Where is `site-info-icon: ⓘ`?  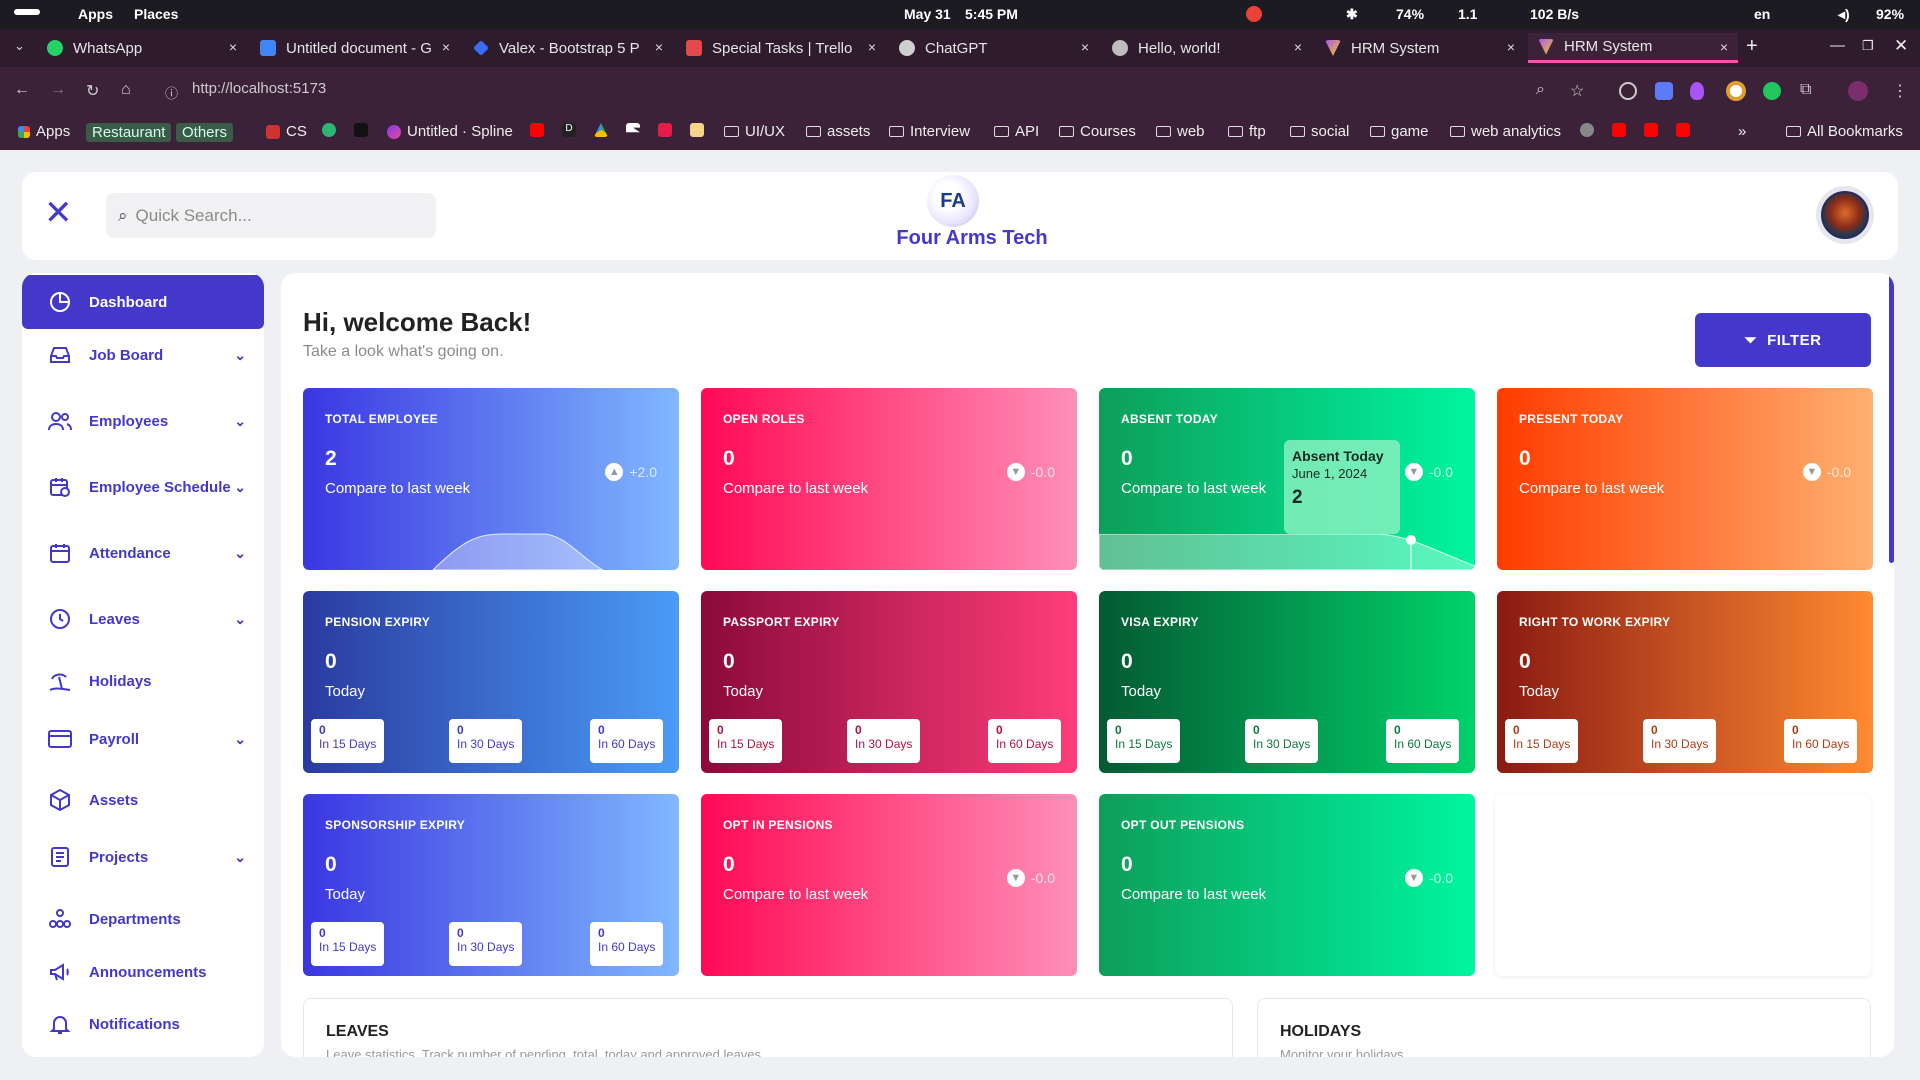
site-info-icon: ⓘ is located at coordinates (171, 92).